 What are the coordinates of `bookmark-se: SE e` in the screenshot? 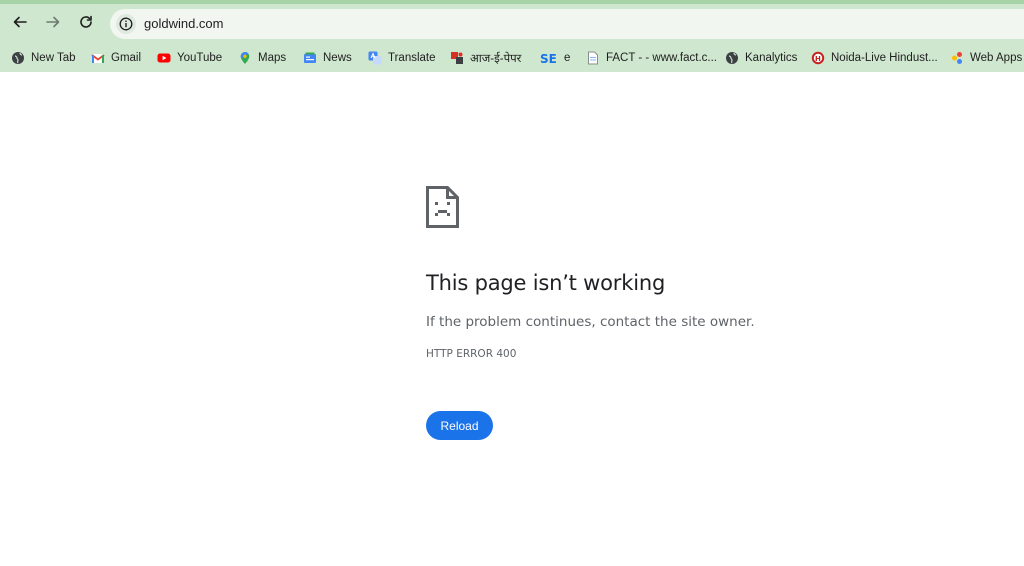 It's located at (555, 58).